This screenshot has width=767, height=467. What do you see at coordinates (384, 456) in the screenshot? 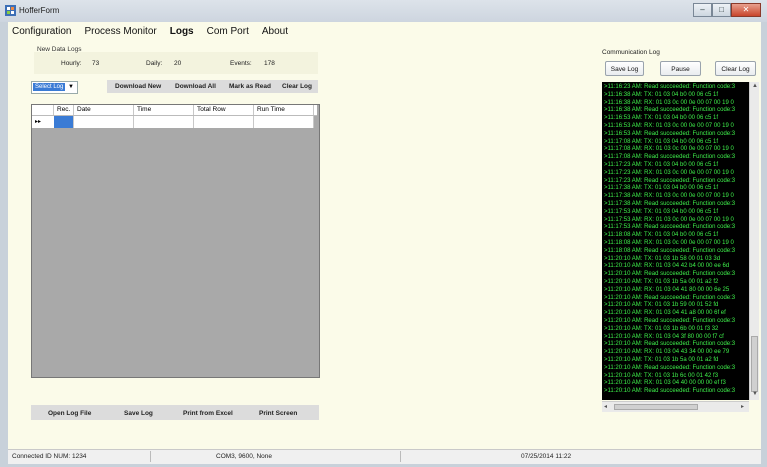
I see `status-bar` at bounding box center [384, 456].